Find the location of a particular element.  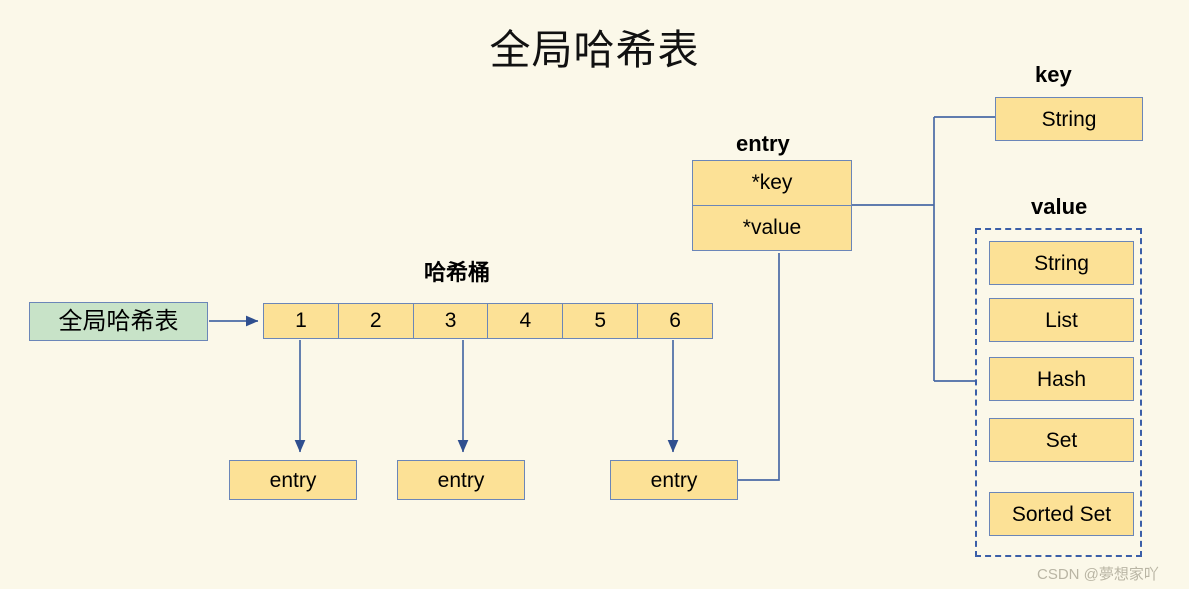

page-title: 全局哈希表 is located at coordinates (594, 50).